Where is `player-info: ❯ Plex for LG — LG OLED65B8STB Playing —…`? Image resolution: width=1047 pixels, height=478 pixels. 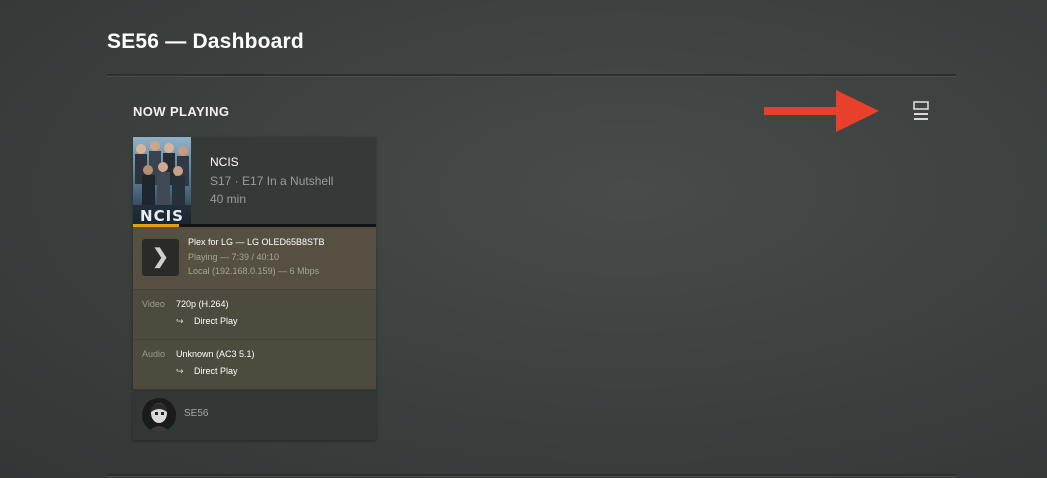
player-info: ❯ Plex for LG — LG OLED65B8STB Playing —… is located at coordinates (254, 258).